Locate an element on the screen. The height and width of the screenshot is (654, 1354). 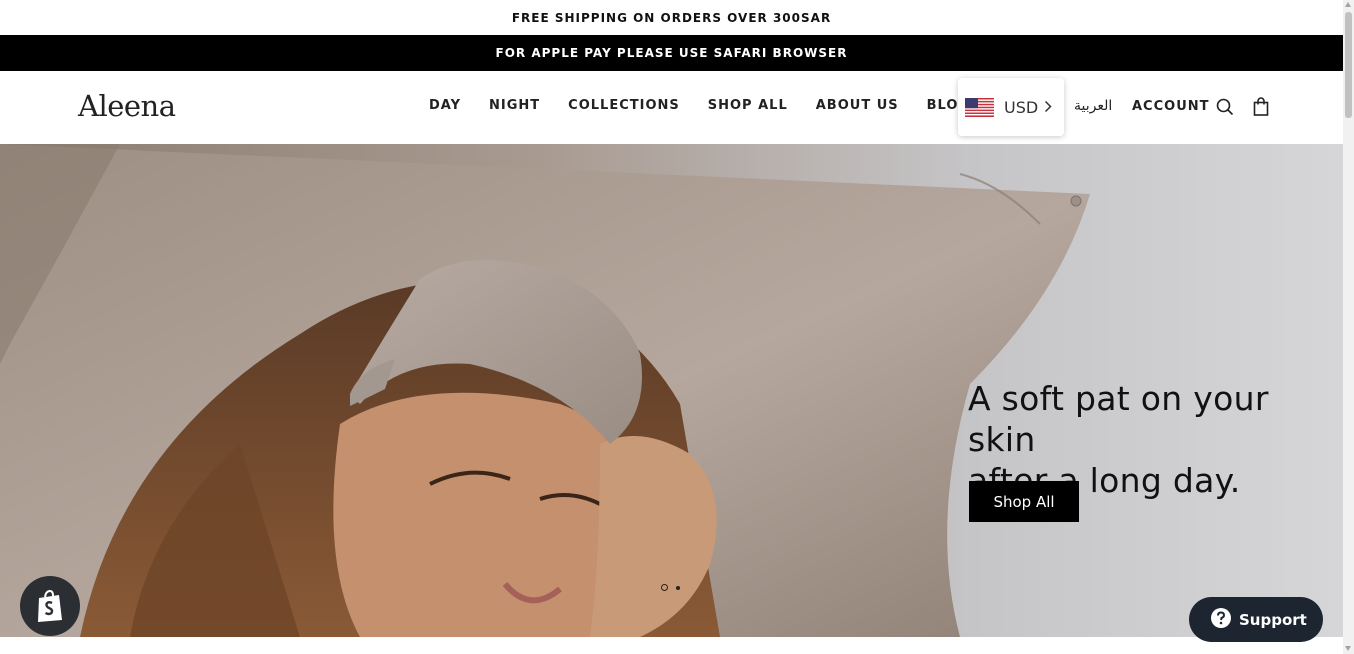
page-bottom-strip is located at coordinates (671, 645).